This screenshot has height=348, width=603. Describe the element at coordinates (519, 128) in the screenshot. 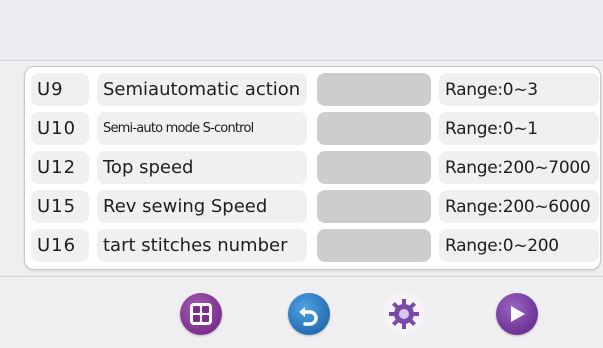

I see `param-range: Range:0~1` at that location.